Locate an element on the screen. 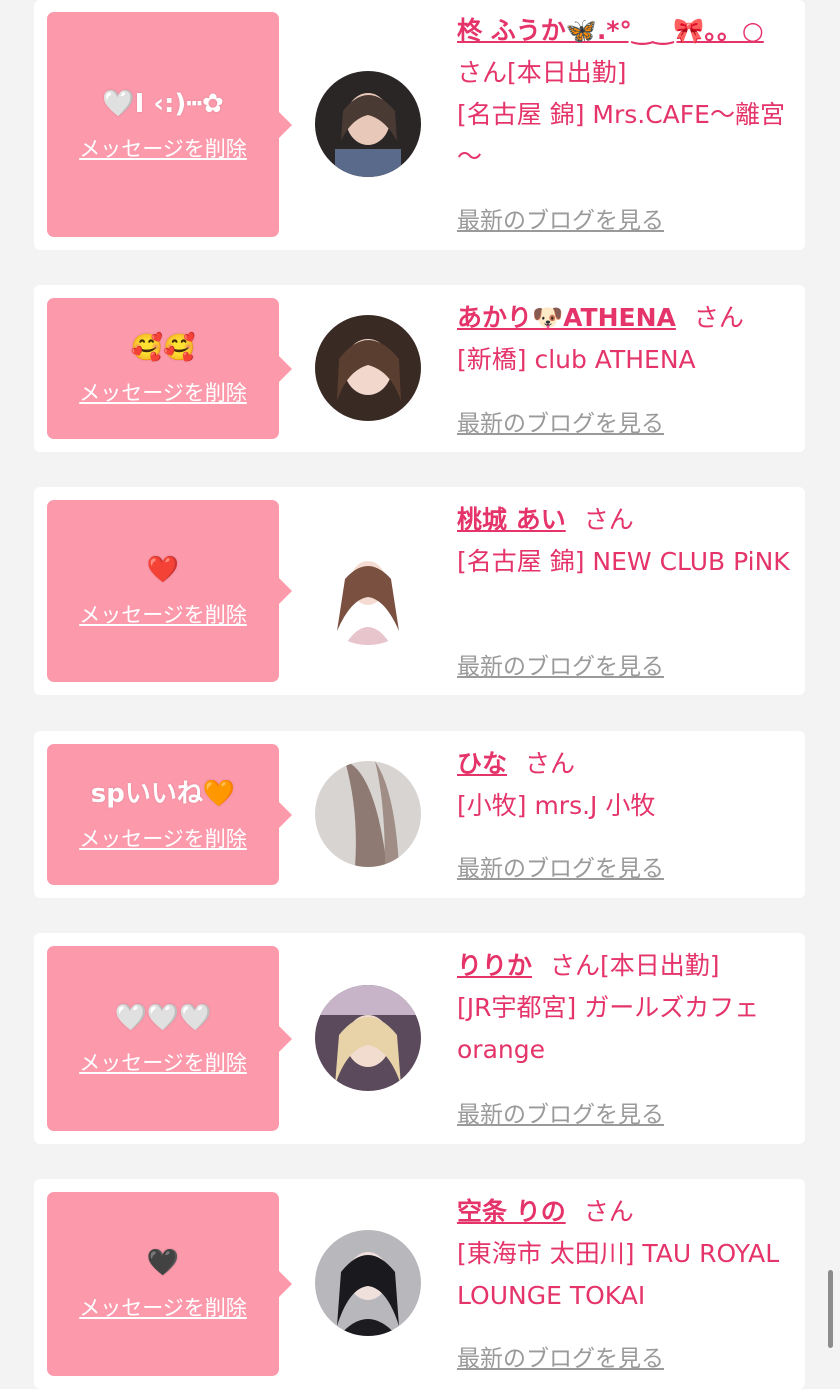 This screenshot has width=840, height=1389. message-bubble: 🤍I ‹:)┅✿ メッセージを削除 is located at coordinates (169, 124).